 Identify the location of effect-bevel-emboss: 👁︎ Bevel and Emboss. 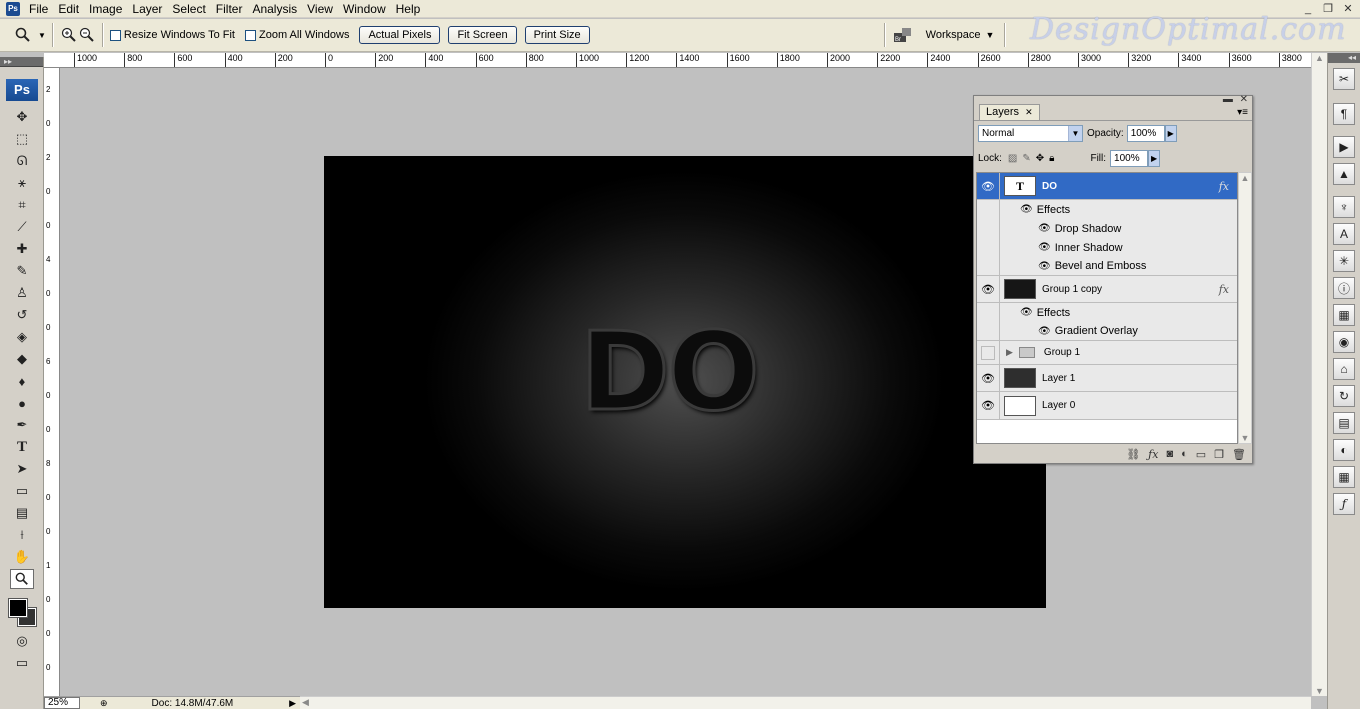
(1107, 266).